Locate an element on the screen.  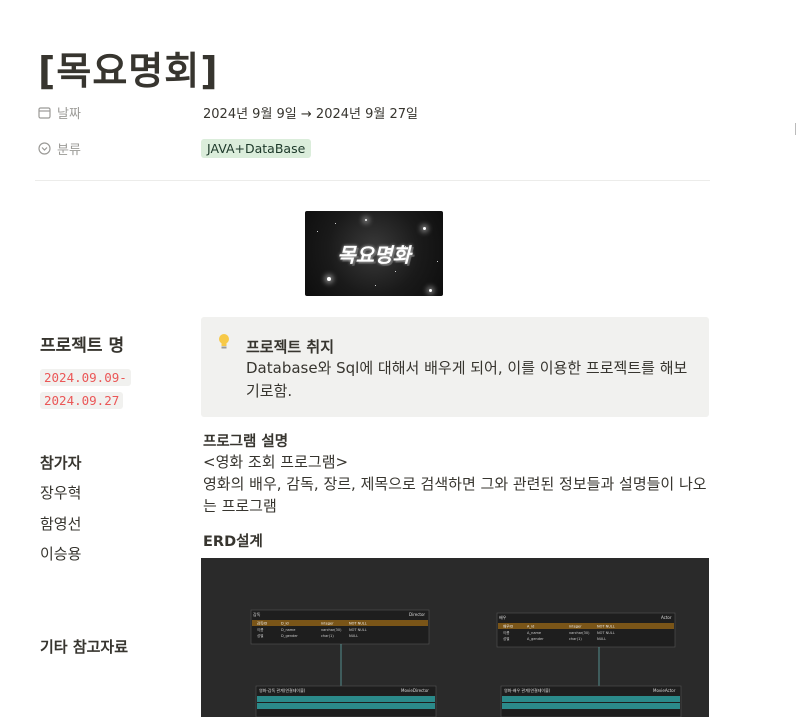
inline-code: 2024.09.27 is located at coordinates (82, 400).